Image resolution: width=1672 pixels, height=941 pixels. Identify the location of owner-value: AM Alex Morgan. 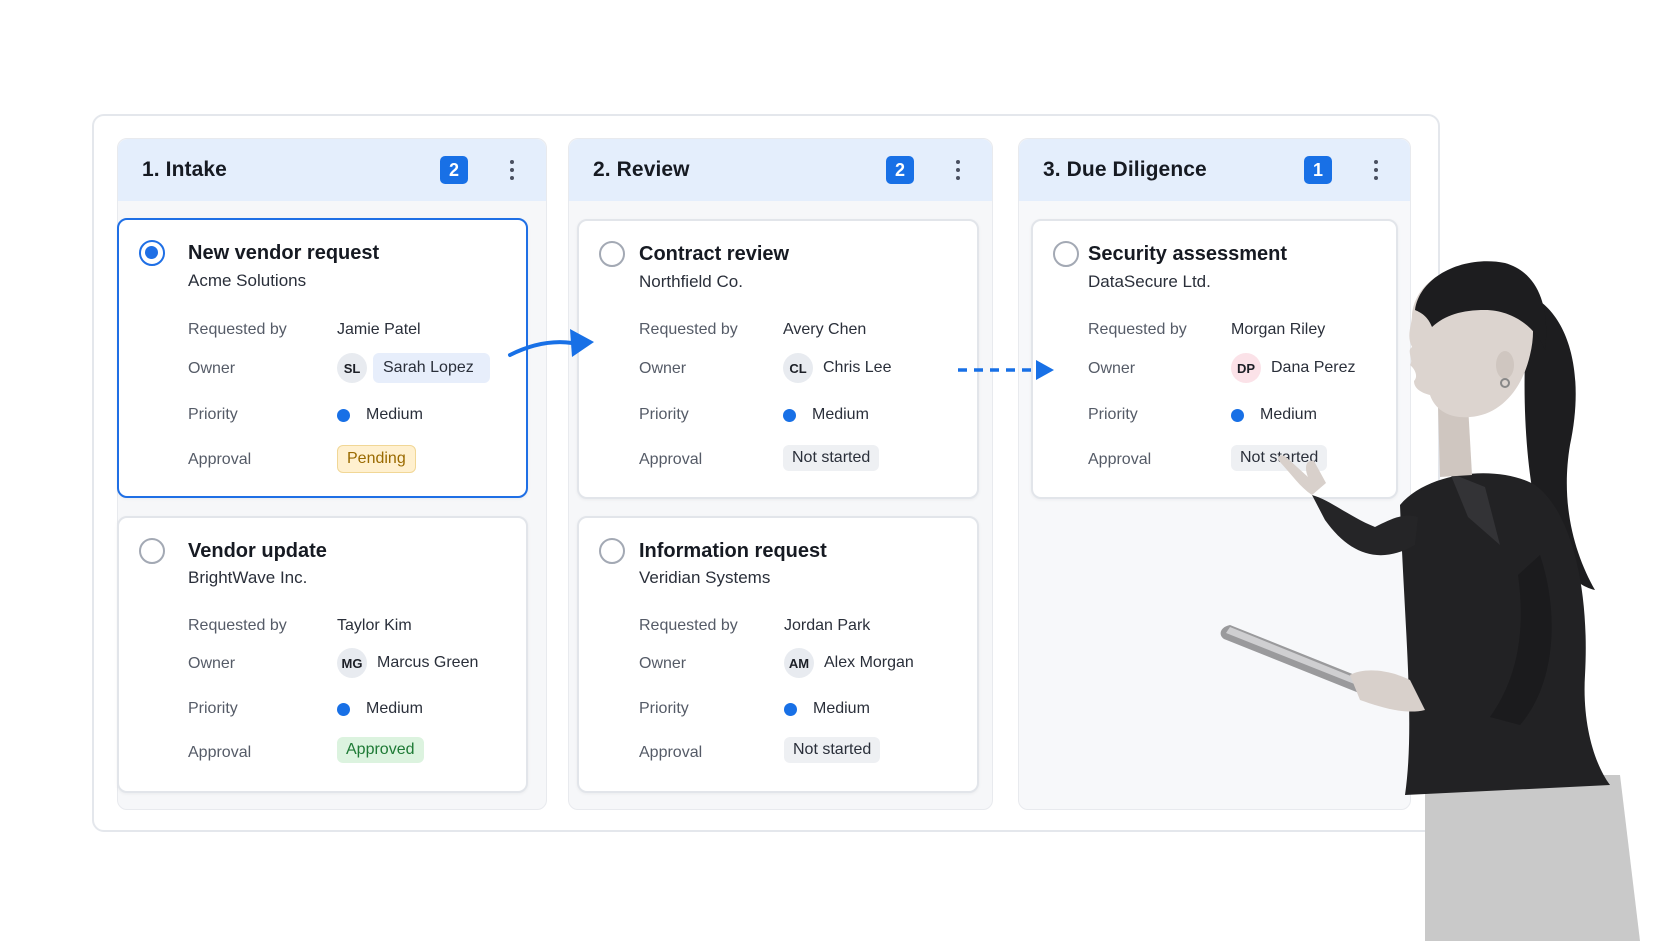
(849, 663).